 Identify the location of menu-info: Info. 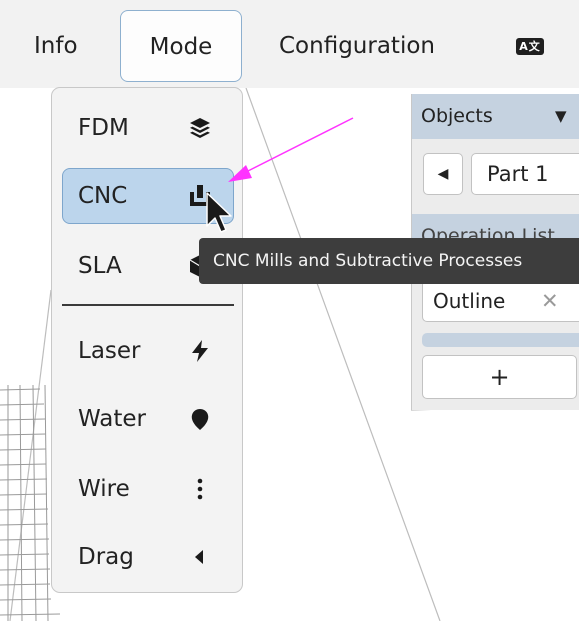
(56, 46).